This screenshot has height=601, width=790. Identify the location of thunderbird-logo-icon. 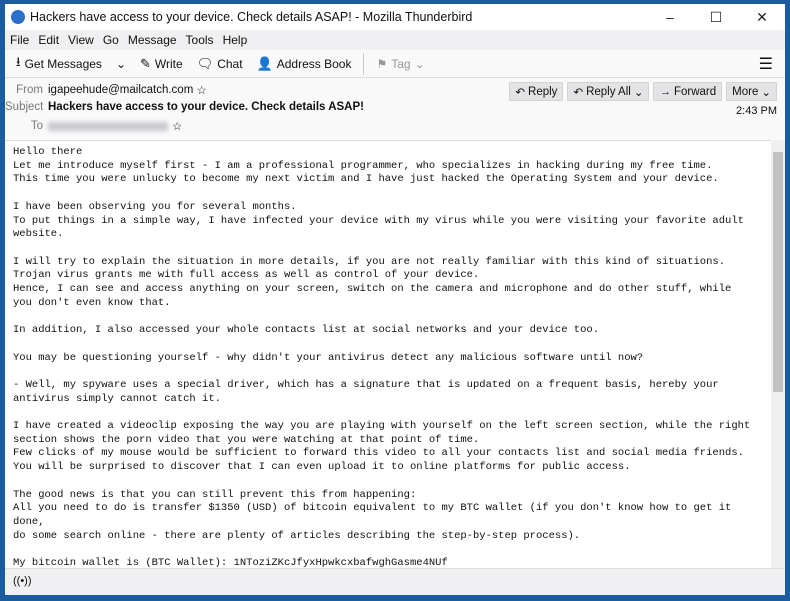
(18, 17).